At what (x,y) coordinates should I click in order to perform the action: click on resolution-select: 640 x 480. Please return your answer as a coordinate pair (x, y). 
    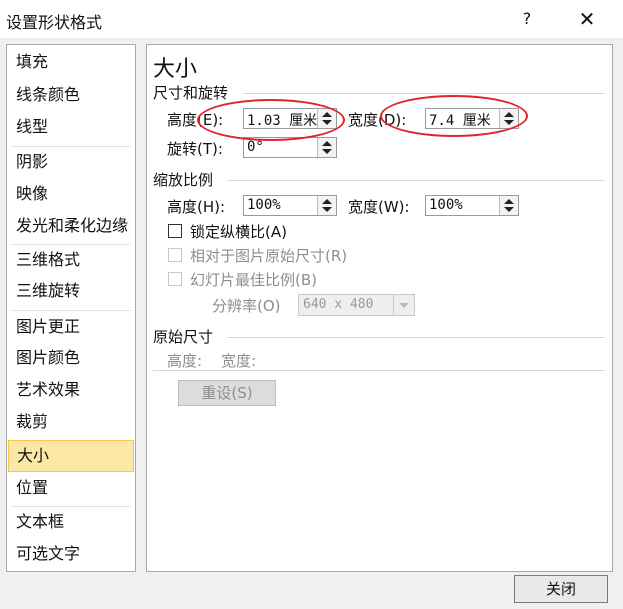
    Looking at the image, I should click on (356, 305).